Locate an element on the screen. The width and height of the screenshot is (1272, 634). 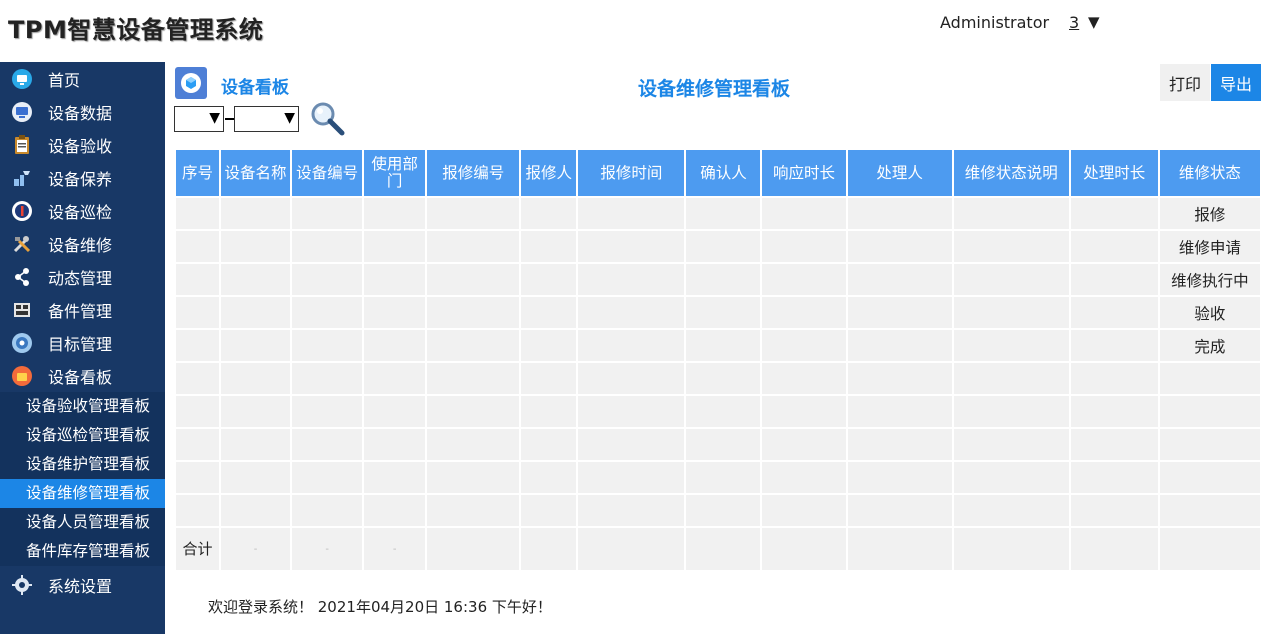
submenu-repair-board: 设备维修管理看板 is located at coordinates (82, 493).